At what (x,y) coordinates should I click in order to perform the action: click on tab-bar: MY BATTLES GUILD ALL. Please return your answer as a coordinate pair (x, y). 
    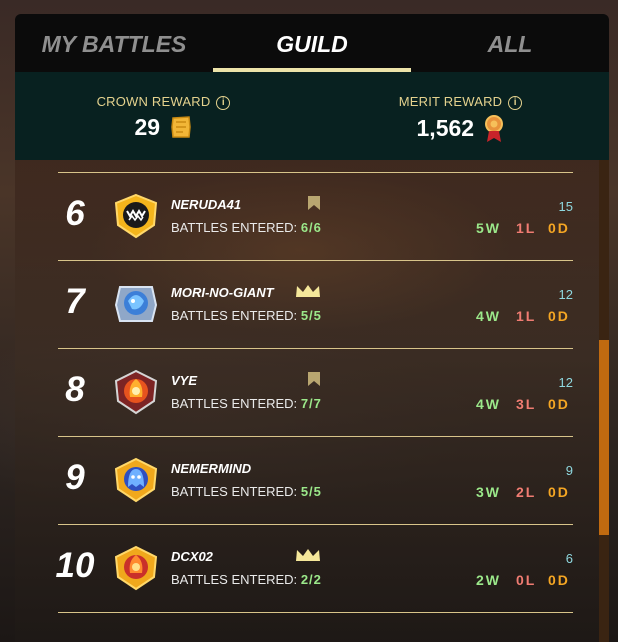
    Looking at the image, I should click on (312, 43).